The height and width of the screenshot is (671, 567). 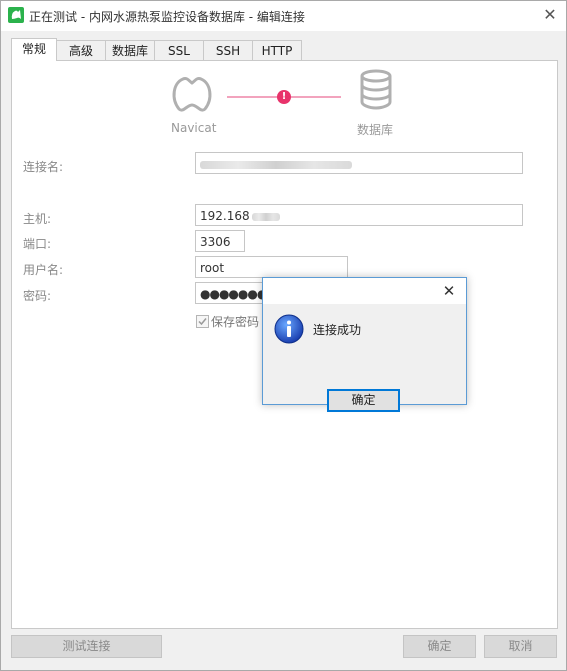 I want to click on connection-name-input, so click(x=359, y=163).